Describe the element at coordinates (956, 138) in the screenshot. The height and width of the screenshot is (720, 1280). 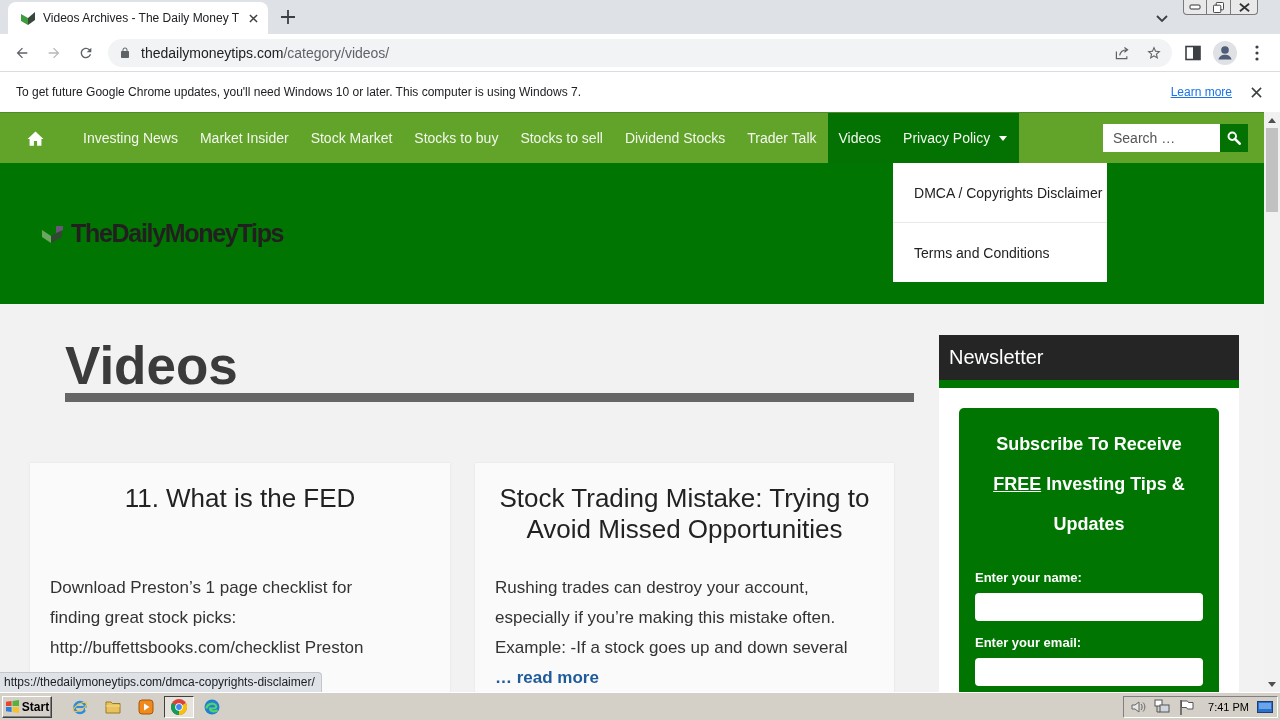
I see `nav-link: Privacy Policy` at that location.